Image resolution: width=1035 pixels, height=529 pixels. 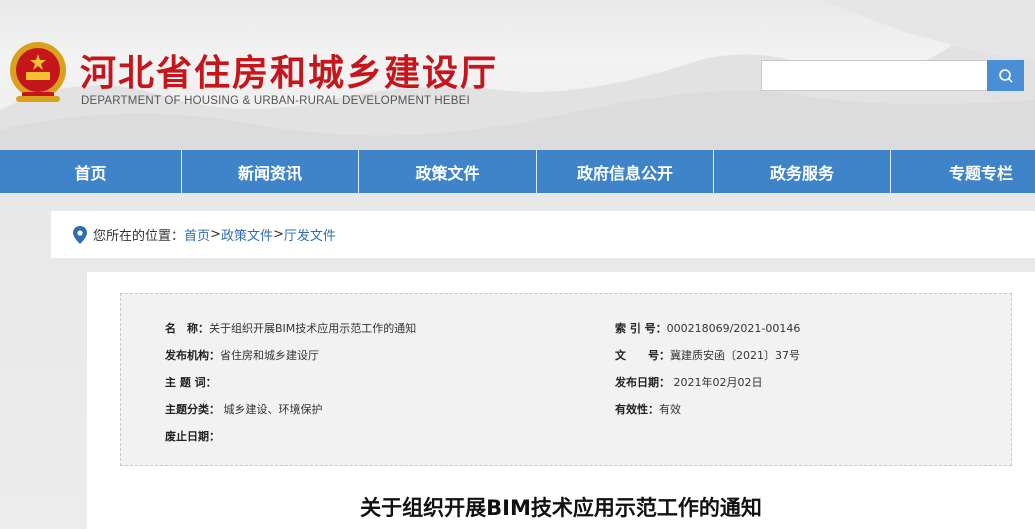 What do you see at coordinates (642, 382) in the screenshot?
I see `meta-date-label: 发布日期：` at bounding box center [642, 382].